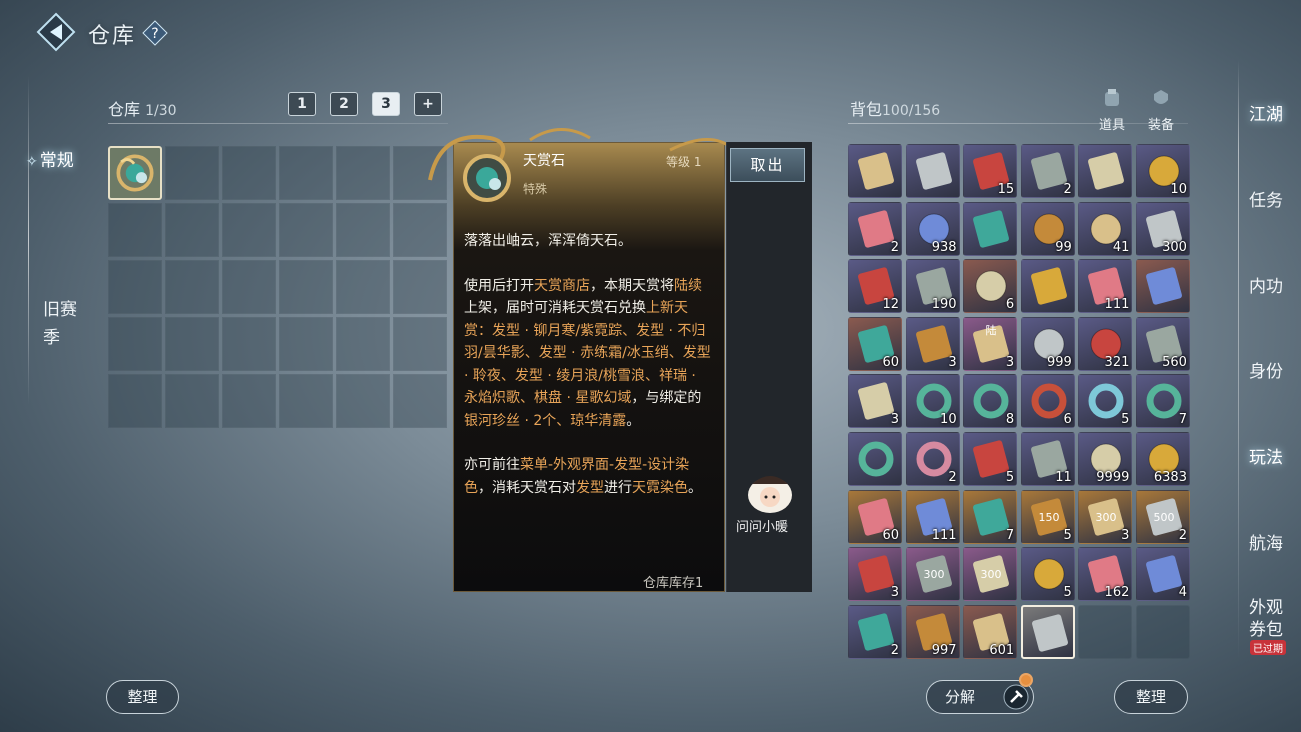  What do you see at coordinates (932, 631) in the screenshot?
I see `bag-item-slot: 997` at bounding box center [932, 631].